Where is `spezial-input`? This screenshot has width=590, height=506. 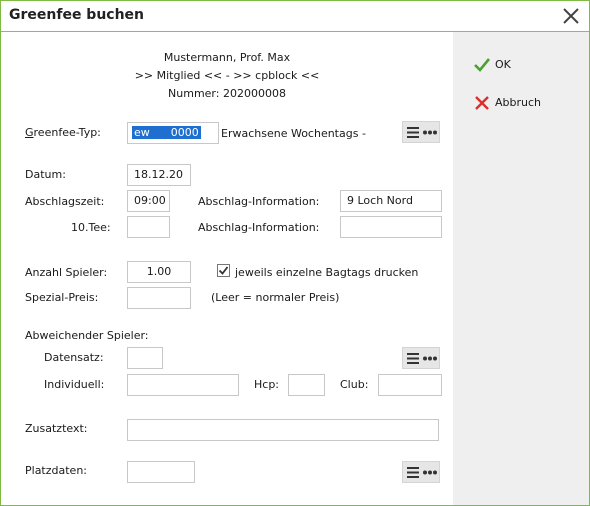 spezial-input is located at coordinates (159, 298).